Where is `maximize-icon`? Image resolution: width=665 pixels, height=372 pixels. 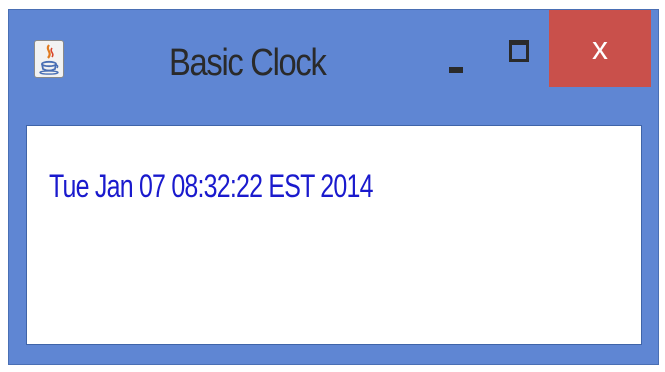 maximize-icon is located at coordinates (519, 51).